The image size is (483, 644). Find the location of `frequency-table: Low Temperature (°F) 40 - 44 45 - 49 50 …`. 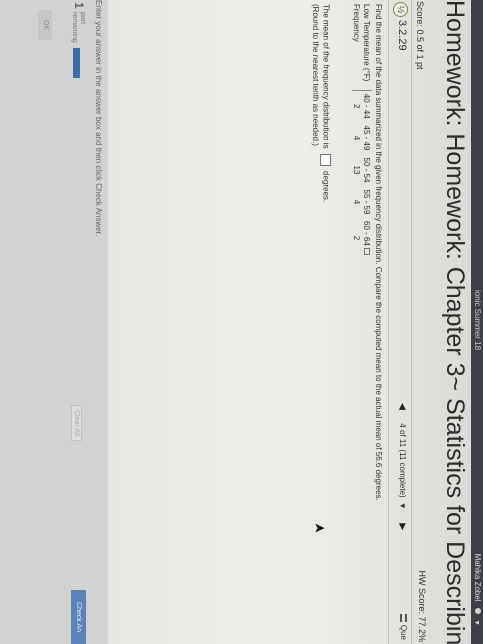

frequency-table: Low Temperature (°F) 40 - 44 45 - 49 50 … is located at coordinates (362, 131).